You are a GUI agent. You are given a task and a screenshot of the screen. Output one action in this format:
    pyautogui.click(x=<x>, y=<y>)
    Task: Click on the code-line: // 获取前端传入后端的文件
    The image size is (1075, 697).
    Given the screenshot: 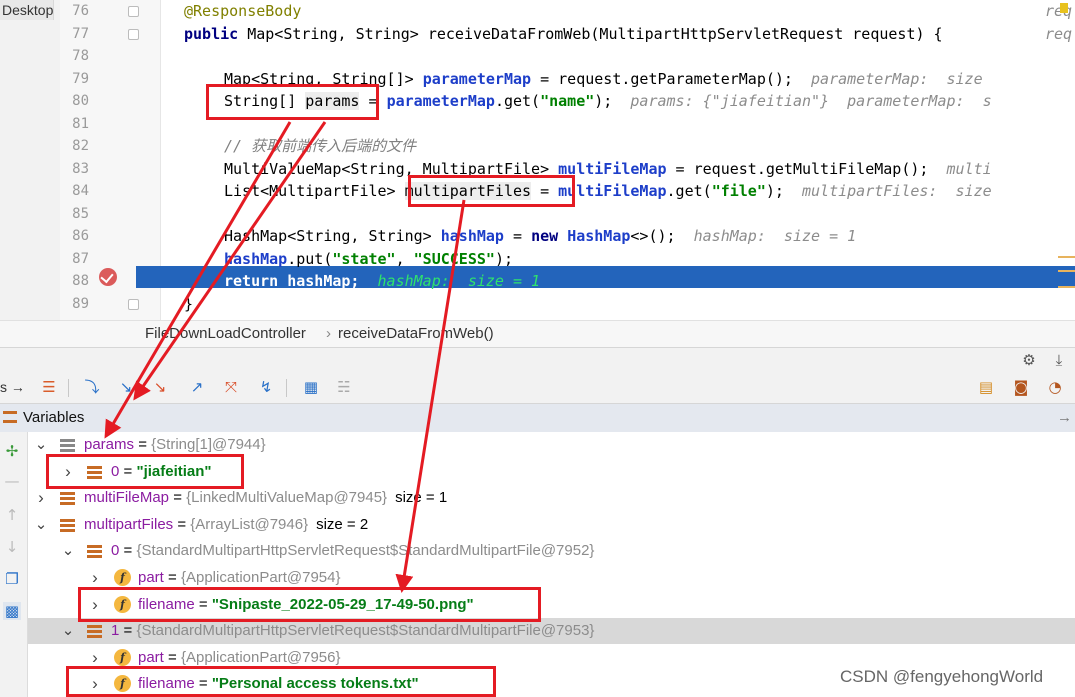 What is the action you would take?
    pyautogui.click(x=320, y=146)
    